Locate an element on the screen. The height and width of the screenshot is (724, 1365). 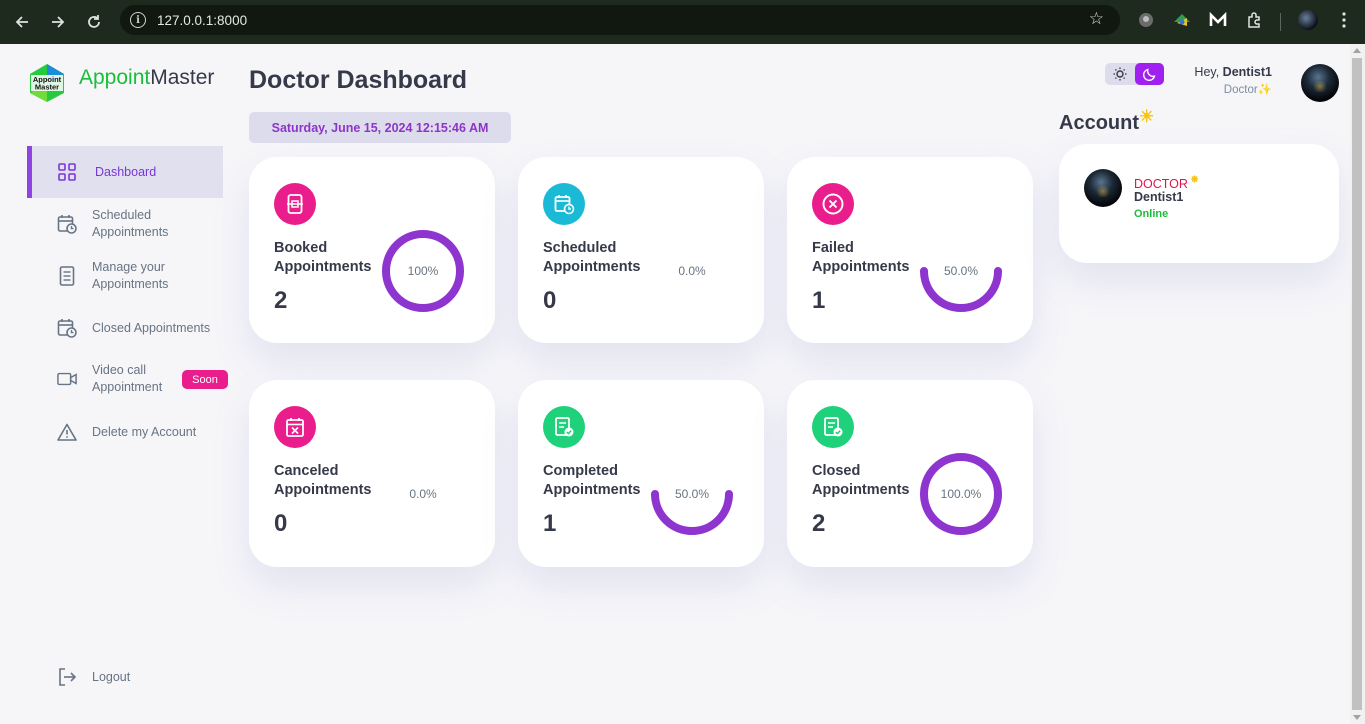
sidebar-item-label: Video call Appointment is located at coordinates (127, 378).